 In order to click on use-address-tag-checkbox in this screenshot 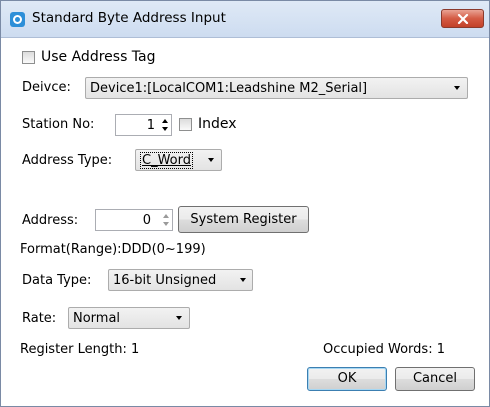, I will do `click(28, 57)`.